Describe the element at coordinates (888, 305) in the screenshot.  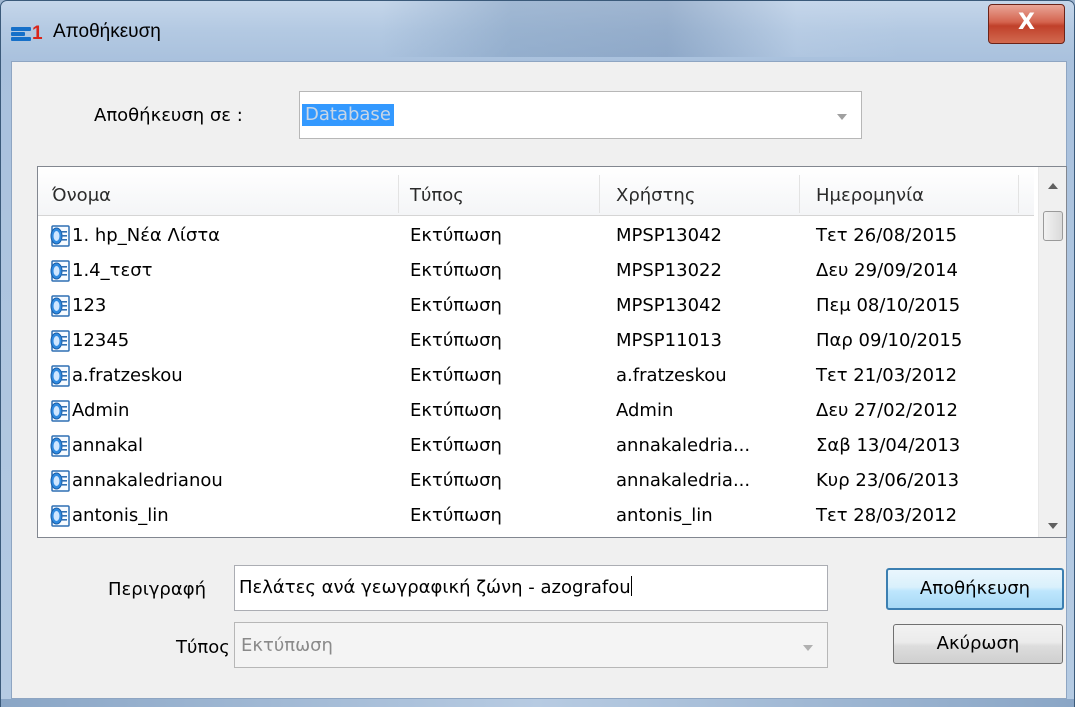
I see `cell-date: Πεμ 08/10/2015` at that location.